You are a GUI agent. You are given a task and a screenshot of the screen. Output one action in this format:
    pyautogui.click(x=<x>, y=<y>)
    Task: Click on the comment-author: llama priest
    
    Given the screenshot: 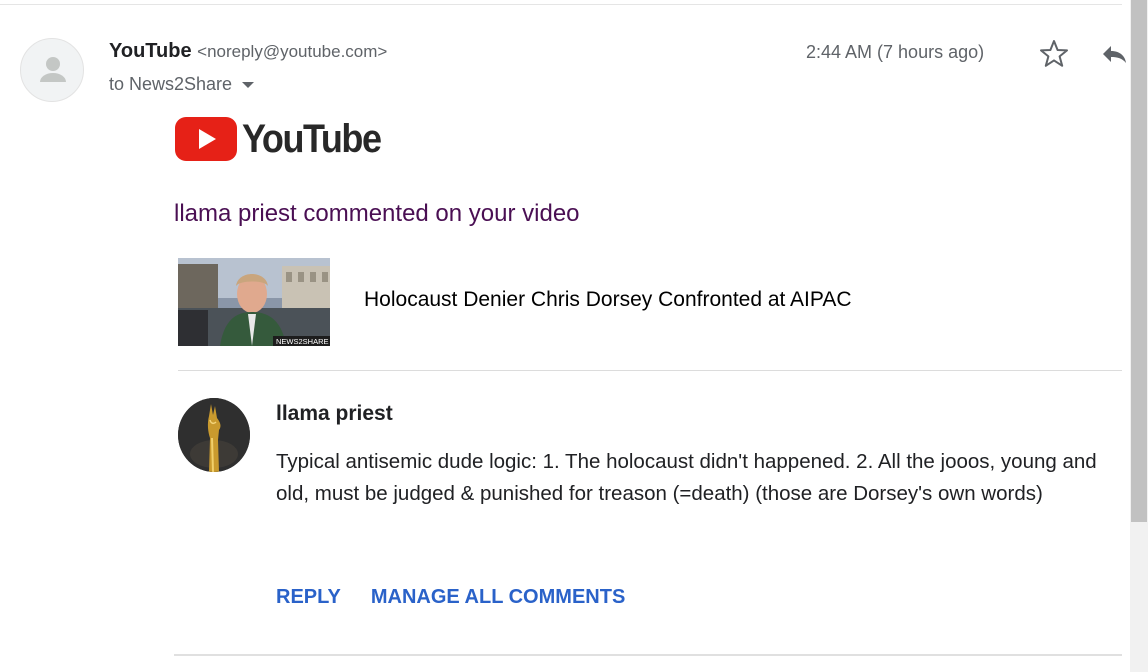 What is the action you would take?
    pyautogui.click(x=334, y=414)
    